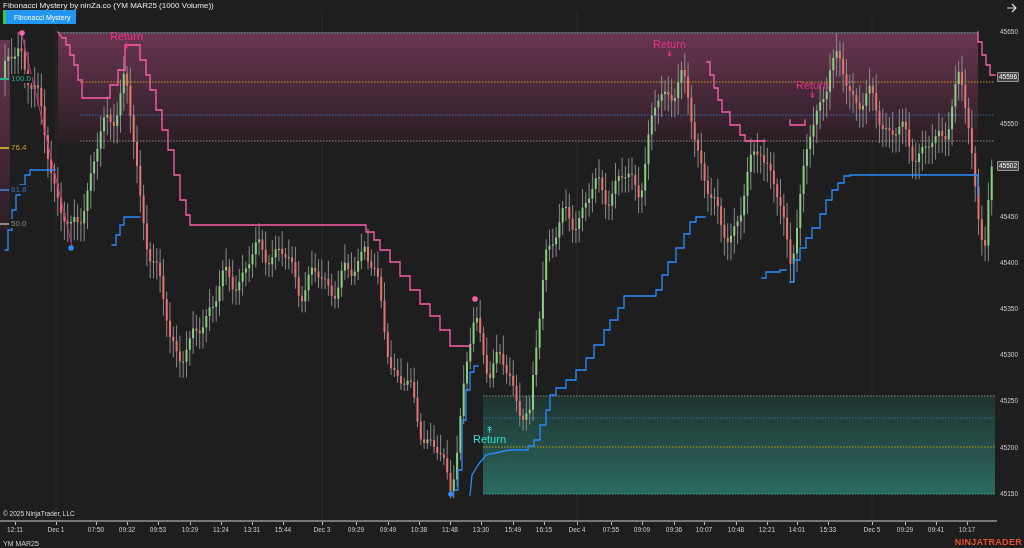 Image resolution: width=1024 pixels, height=548 pixels. I want to click on arrow-icon, so click(1012, 7).